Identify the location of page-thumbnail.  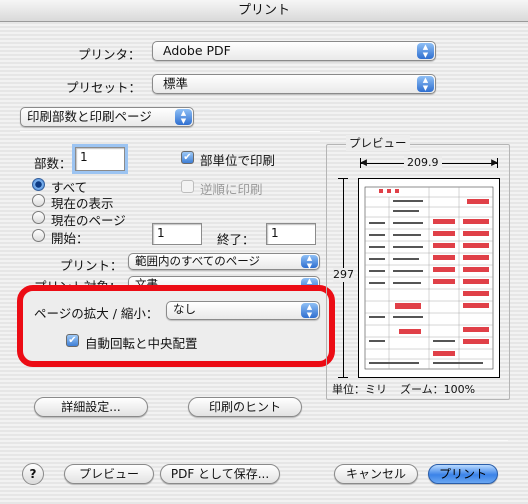
(429, 278).